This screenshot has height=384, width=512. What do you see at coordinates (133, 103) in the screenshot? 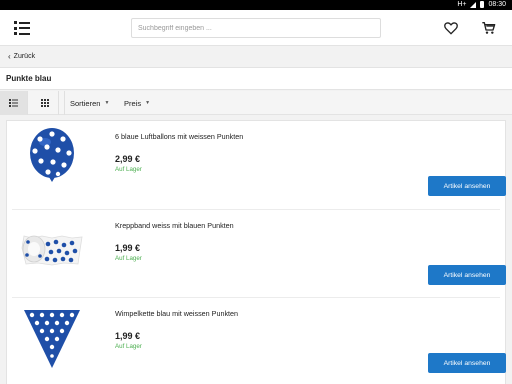
I see `price-filter-label: Preis` at bounding box center [133, 103].